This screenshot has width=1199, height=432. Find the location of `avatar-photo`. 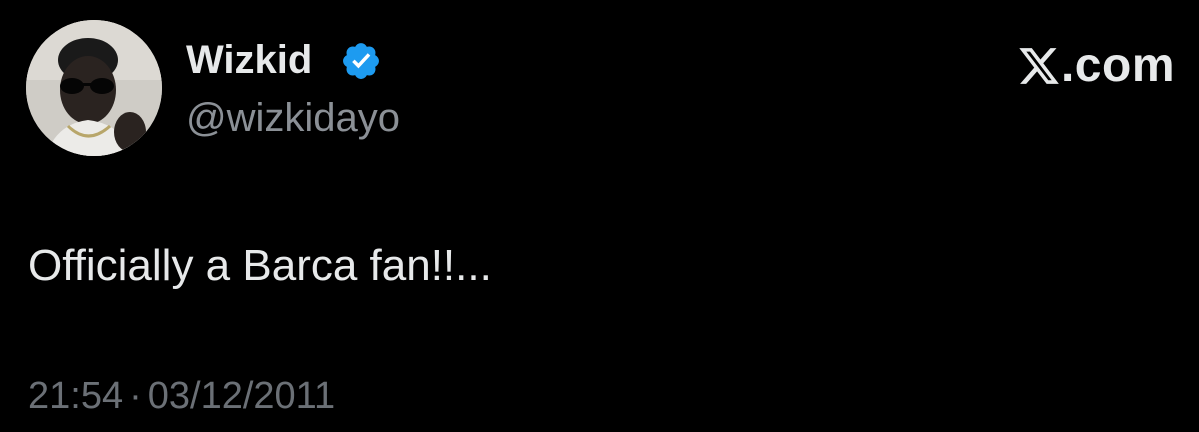

avatar-photo is located at coordinates (94, 88).